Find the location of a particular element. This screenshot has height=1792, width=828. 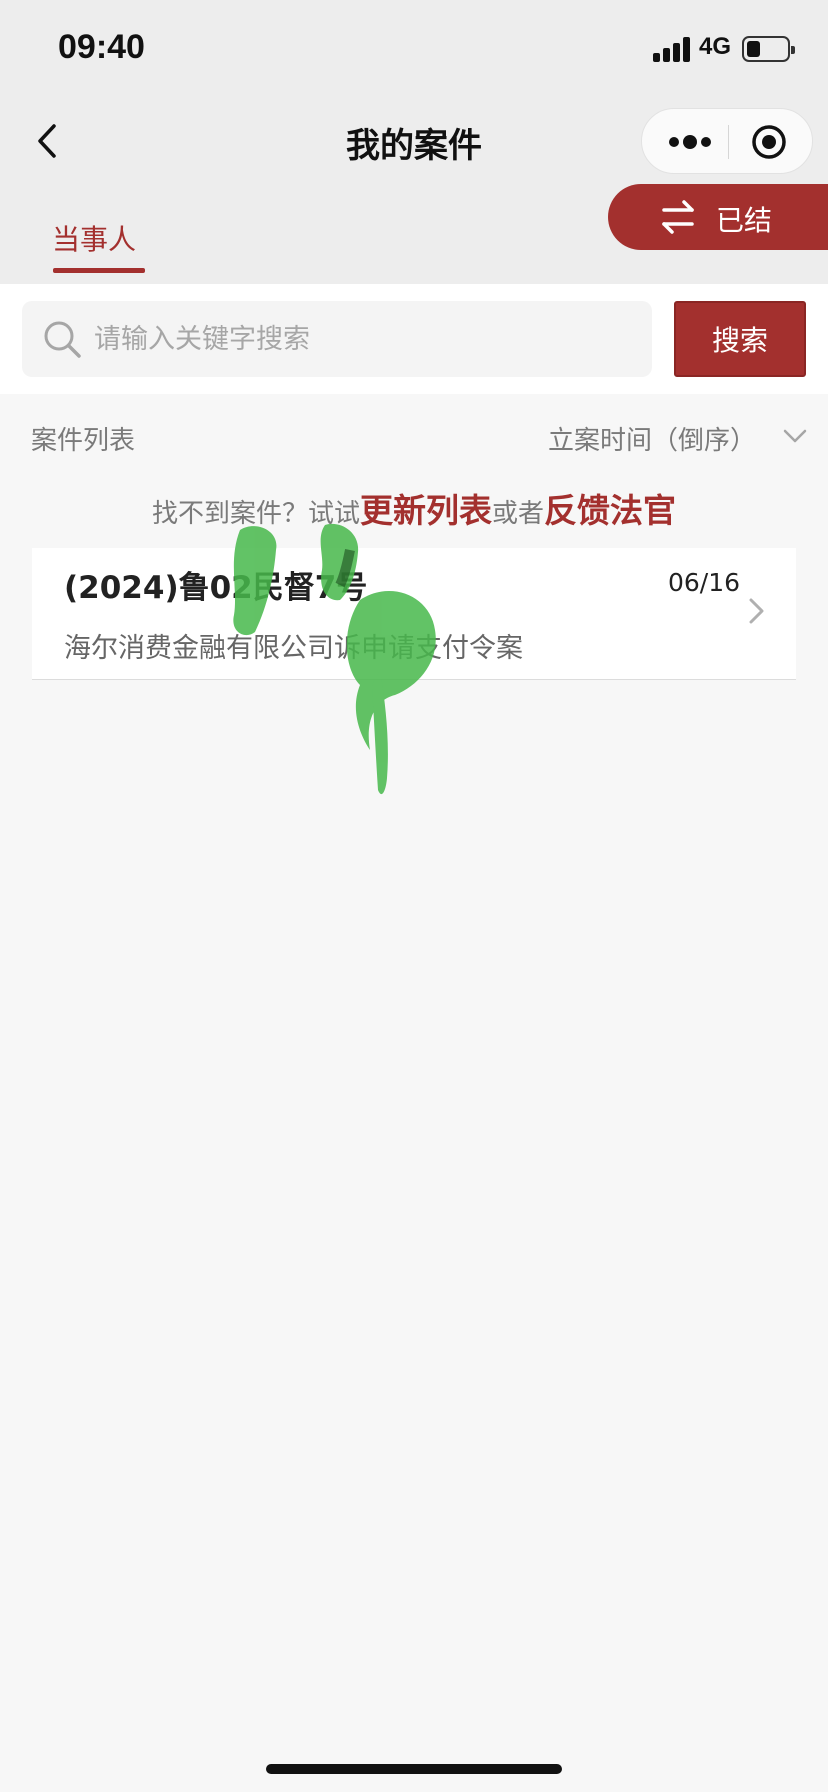

more-icon is located at coordinates (690, 142).